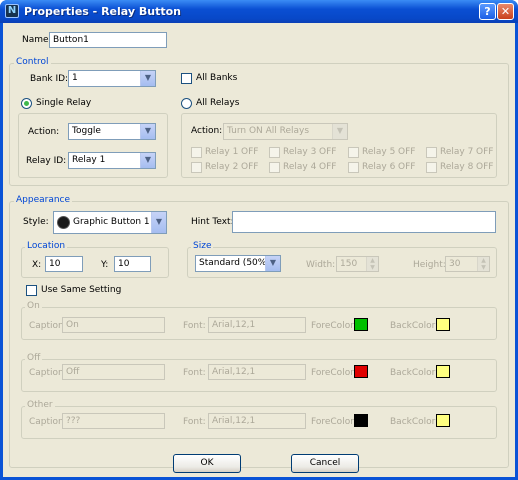 Image resolution: width=518 pixels, height=480 pixels. What do you see at coordinates (36, 222) in the screenshot?
I see `style-label: Style:` at bounding box center [36, 222].